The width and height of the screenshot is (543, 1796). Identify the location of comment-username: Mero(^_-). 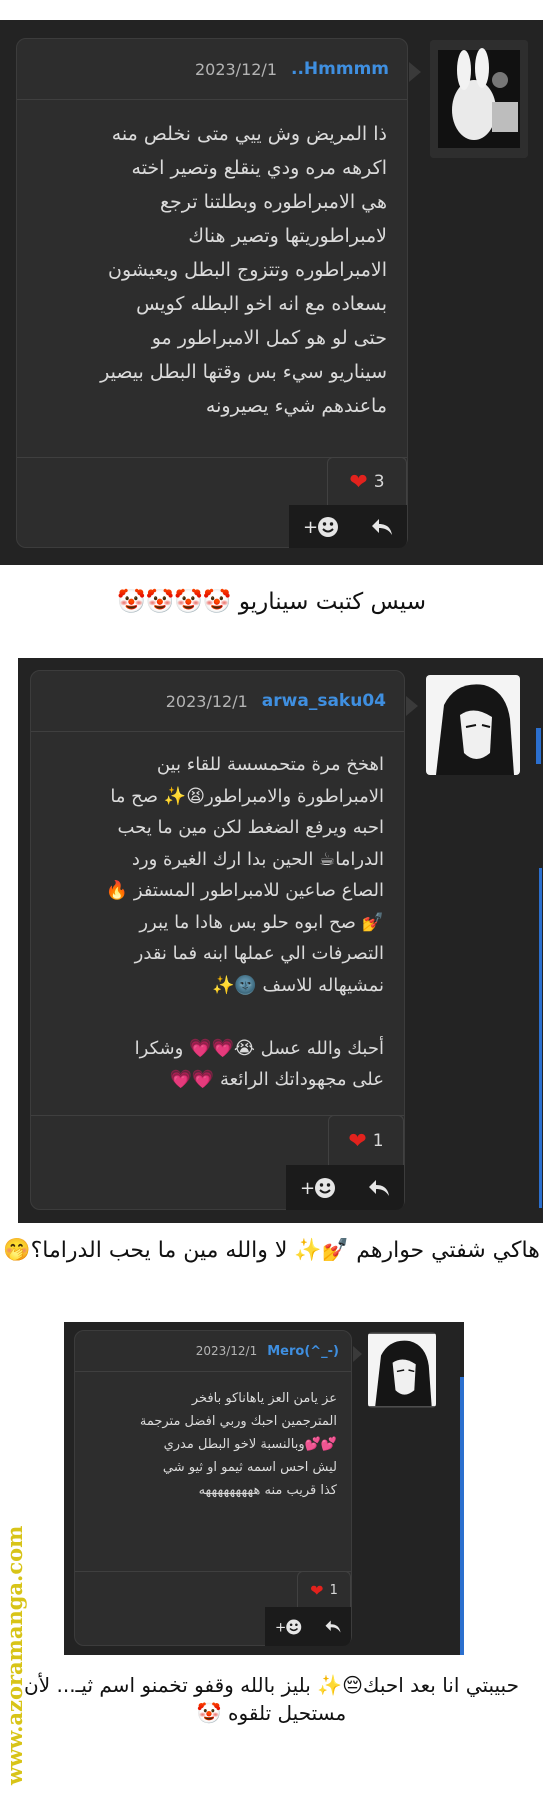
(303, 1351).